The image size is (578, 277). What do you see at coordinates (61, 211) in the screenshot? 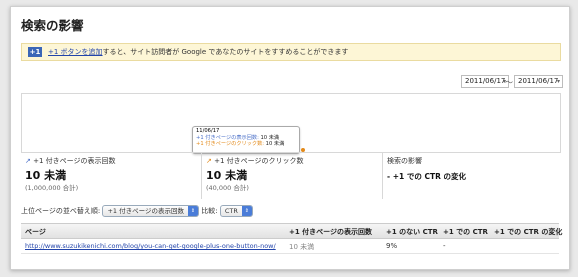
I see `sort-label: 上位ページの並べ替え順:` at bounding box center [61, 211].